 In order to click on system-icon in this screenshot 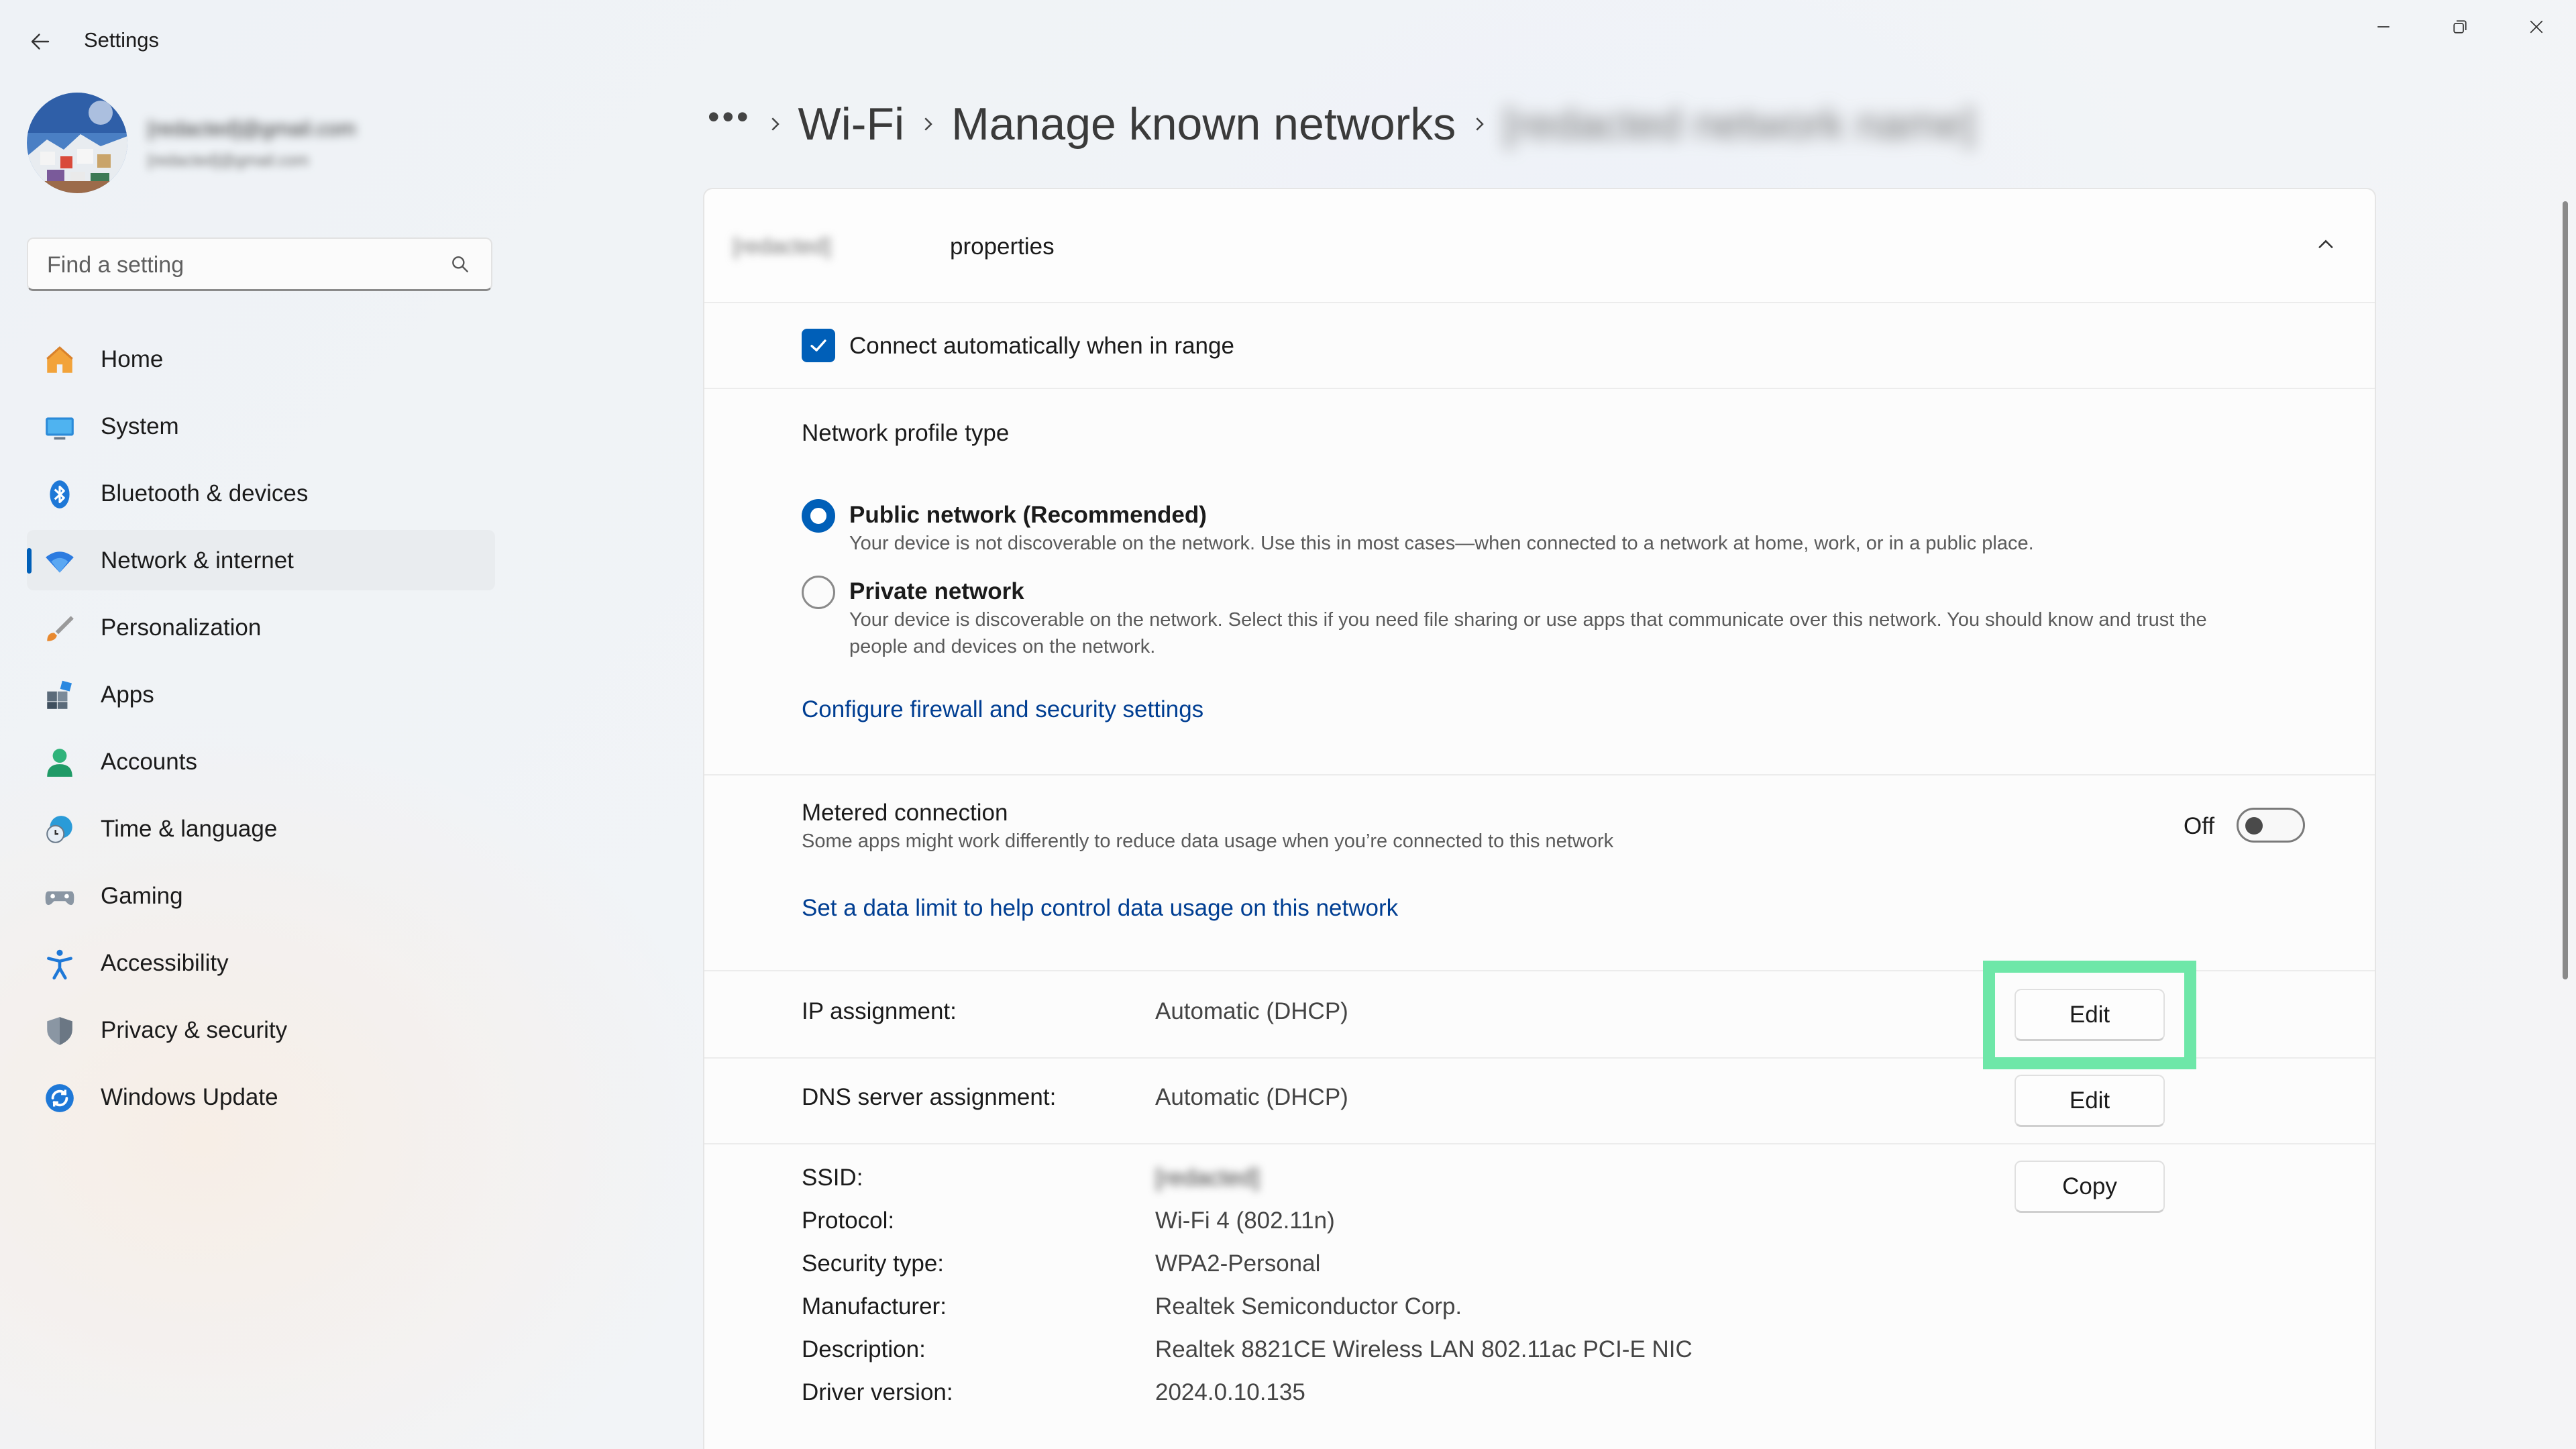, I will do `click(59, 427)`.